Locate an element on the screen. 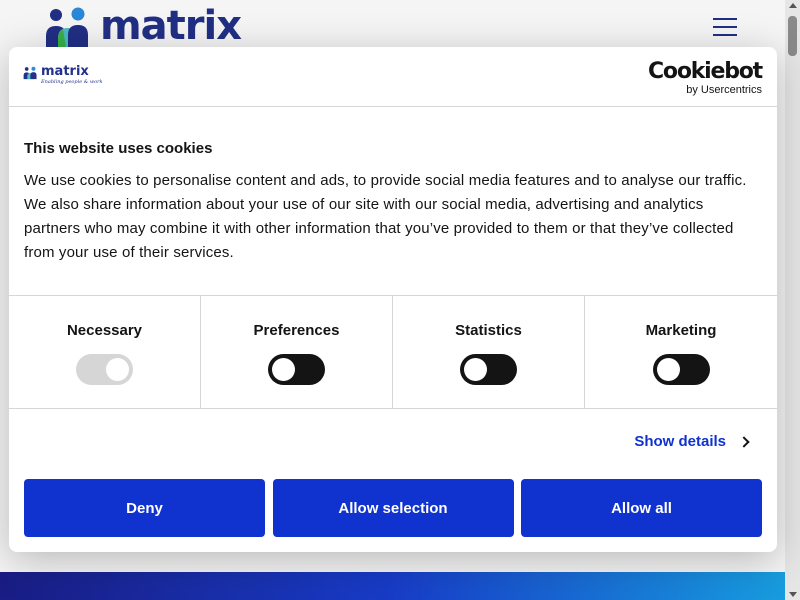 This screenshot has width=800, height=600. allow-selection-button: Allow selection is located at coordinates (393, 508).